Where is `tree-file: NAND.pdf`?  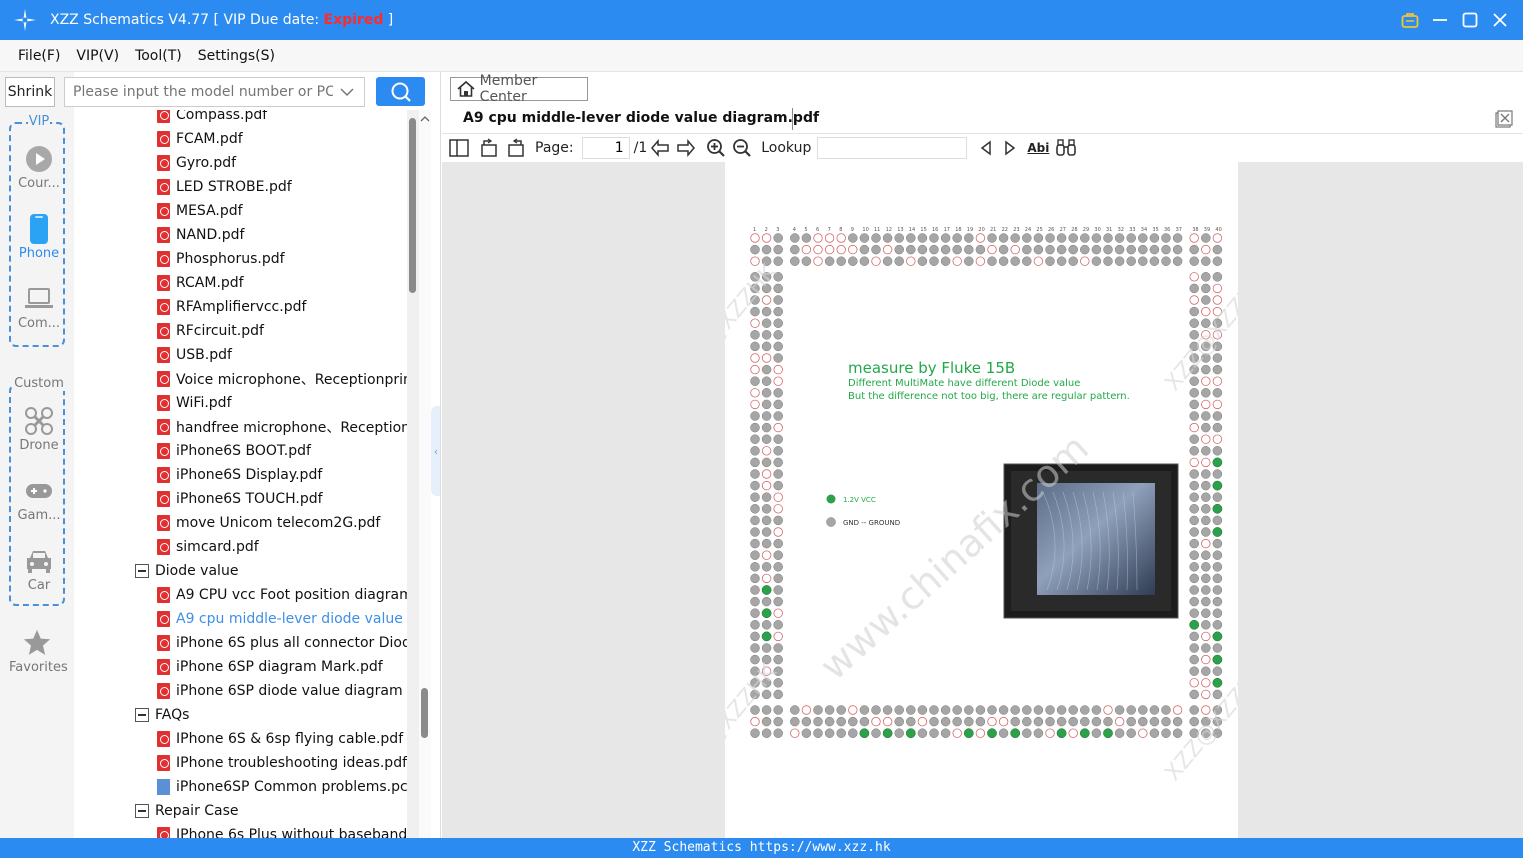
tree-file: NAND.pdf is located at coordinates (241, 235).